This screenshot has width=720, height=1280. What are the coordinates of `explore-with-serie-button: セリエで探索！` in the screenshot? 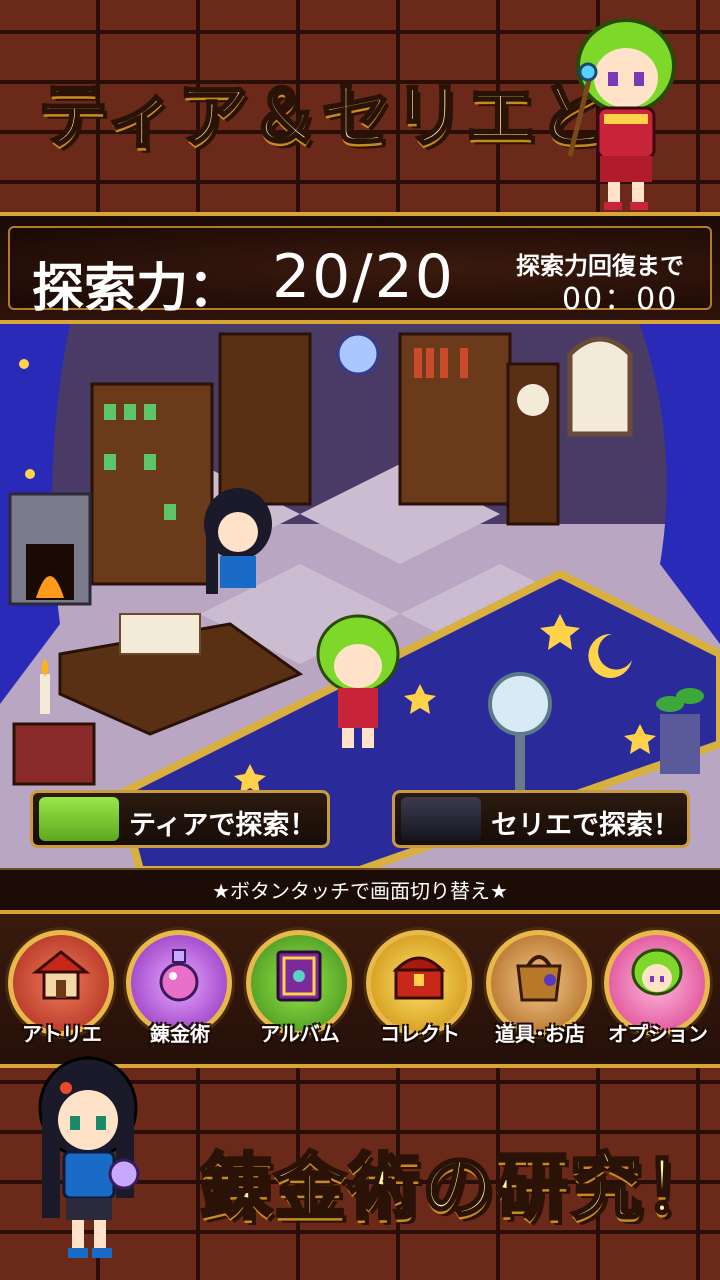 It's located at (541, 819).